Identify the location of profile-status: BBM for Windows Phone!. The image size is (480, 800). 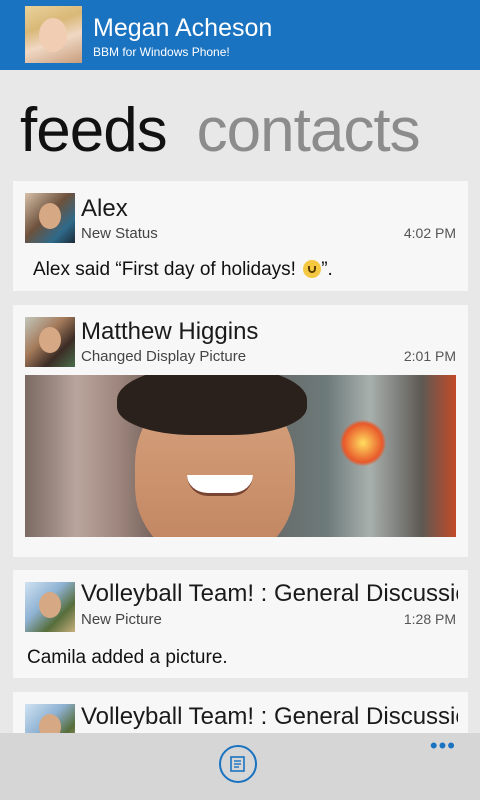
(161, 52).